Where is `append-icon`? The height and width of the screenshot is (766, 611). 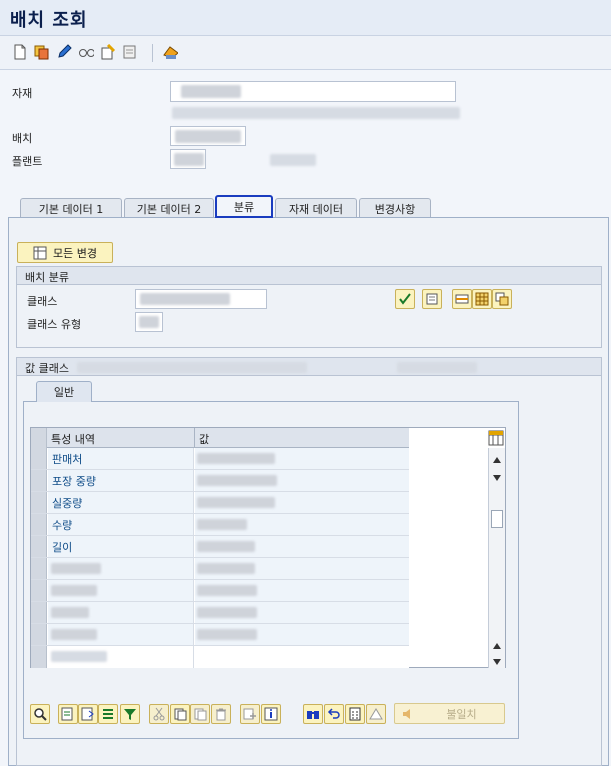
append-icon is located at coordinates (88, 714).